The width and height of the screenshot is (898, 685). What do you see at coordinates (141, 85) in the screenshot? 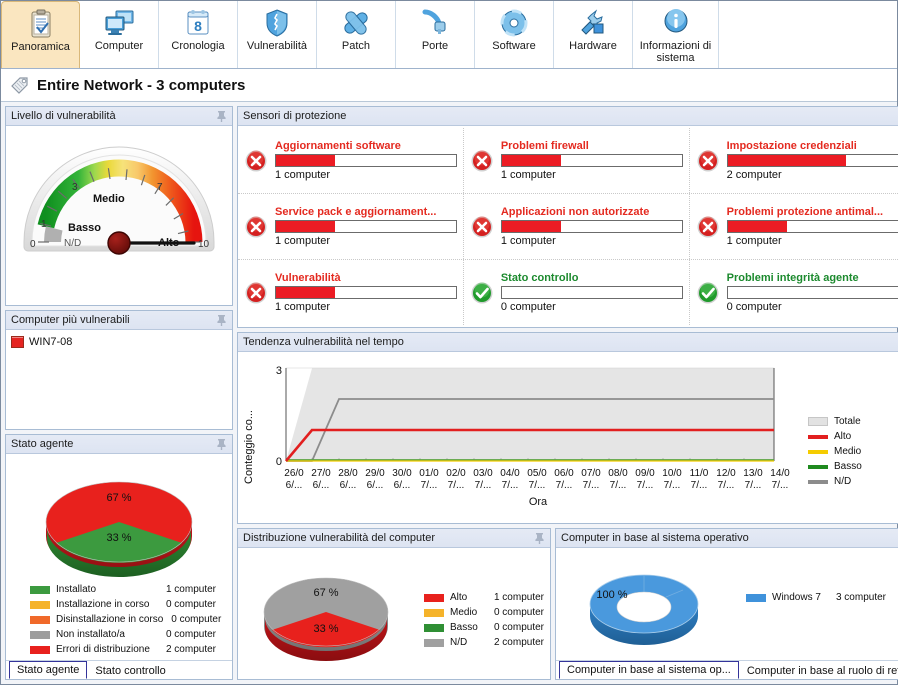
I see `page-title: Entire Network - 3 computers` at bounding box center [141, 85].